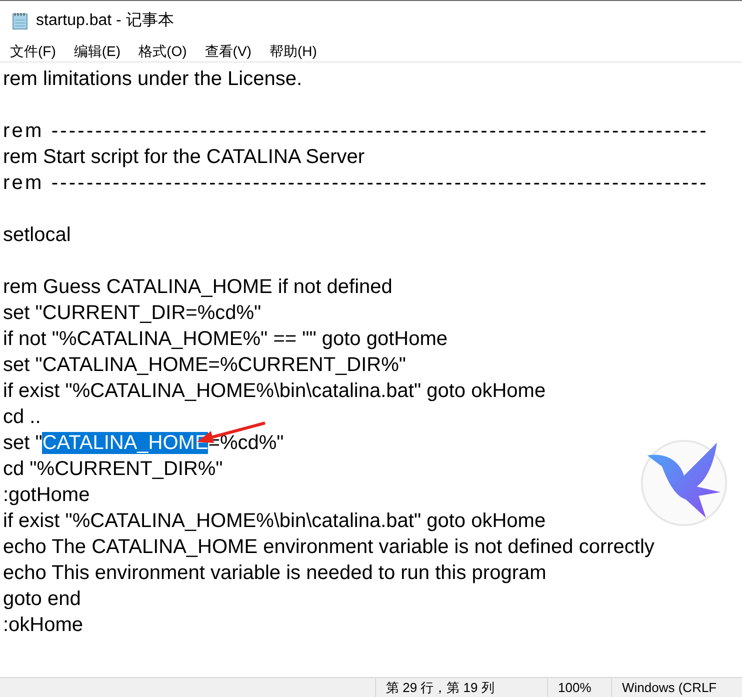 The image size is (742, 697). Describe the element at coordinates (225, 339) in the screenshot. I see `code-line: if not "%CATALINA_HOME%" == "" goto gotHome` at that location.